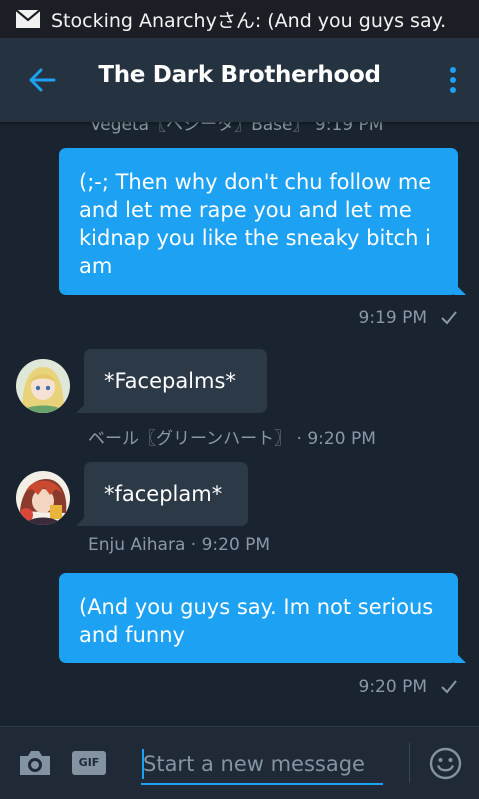 The width and height of the screenshot is (479, 799). I want to click on message-meta: Vegeta〖ベジータ〗Base〗 9:19 PM, so click(237, 128).